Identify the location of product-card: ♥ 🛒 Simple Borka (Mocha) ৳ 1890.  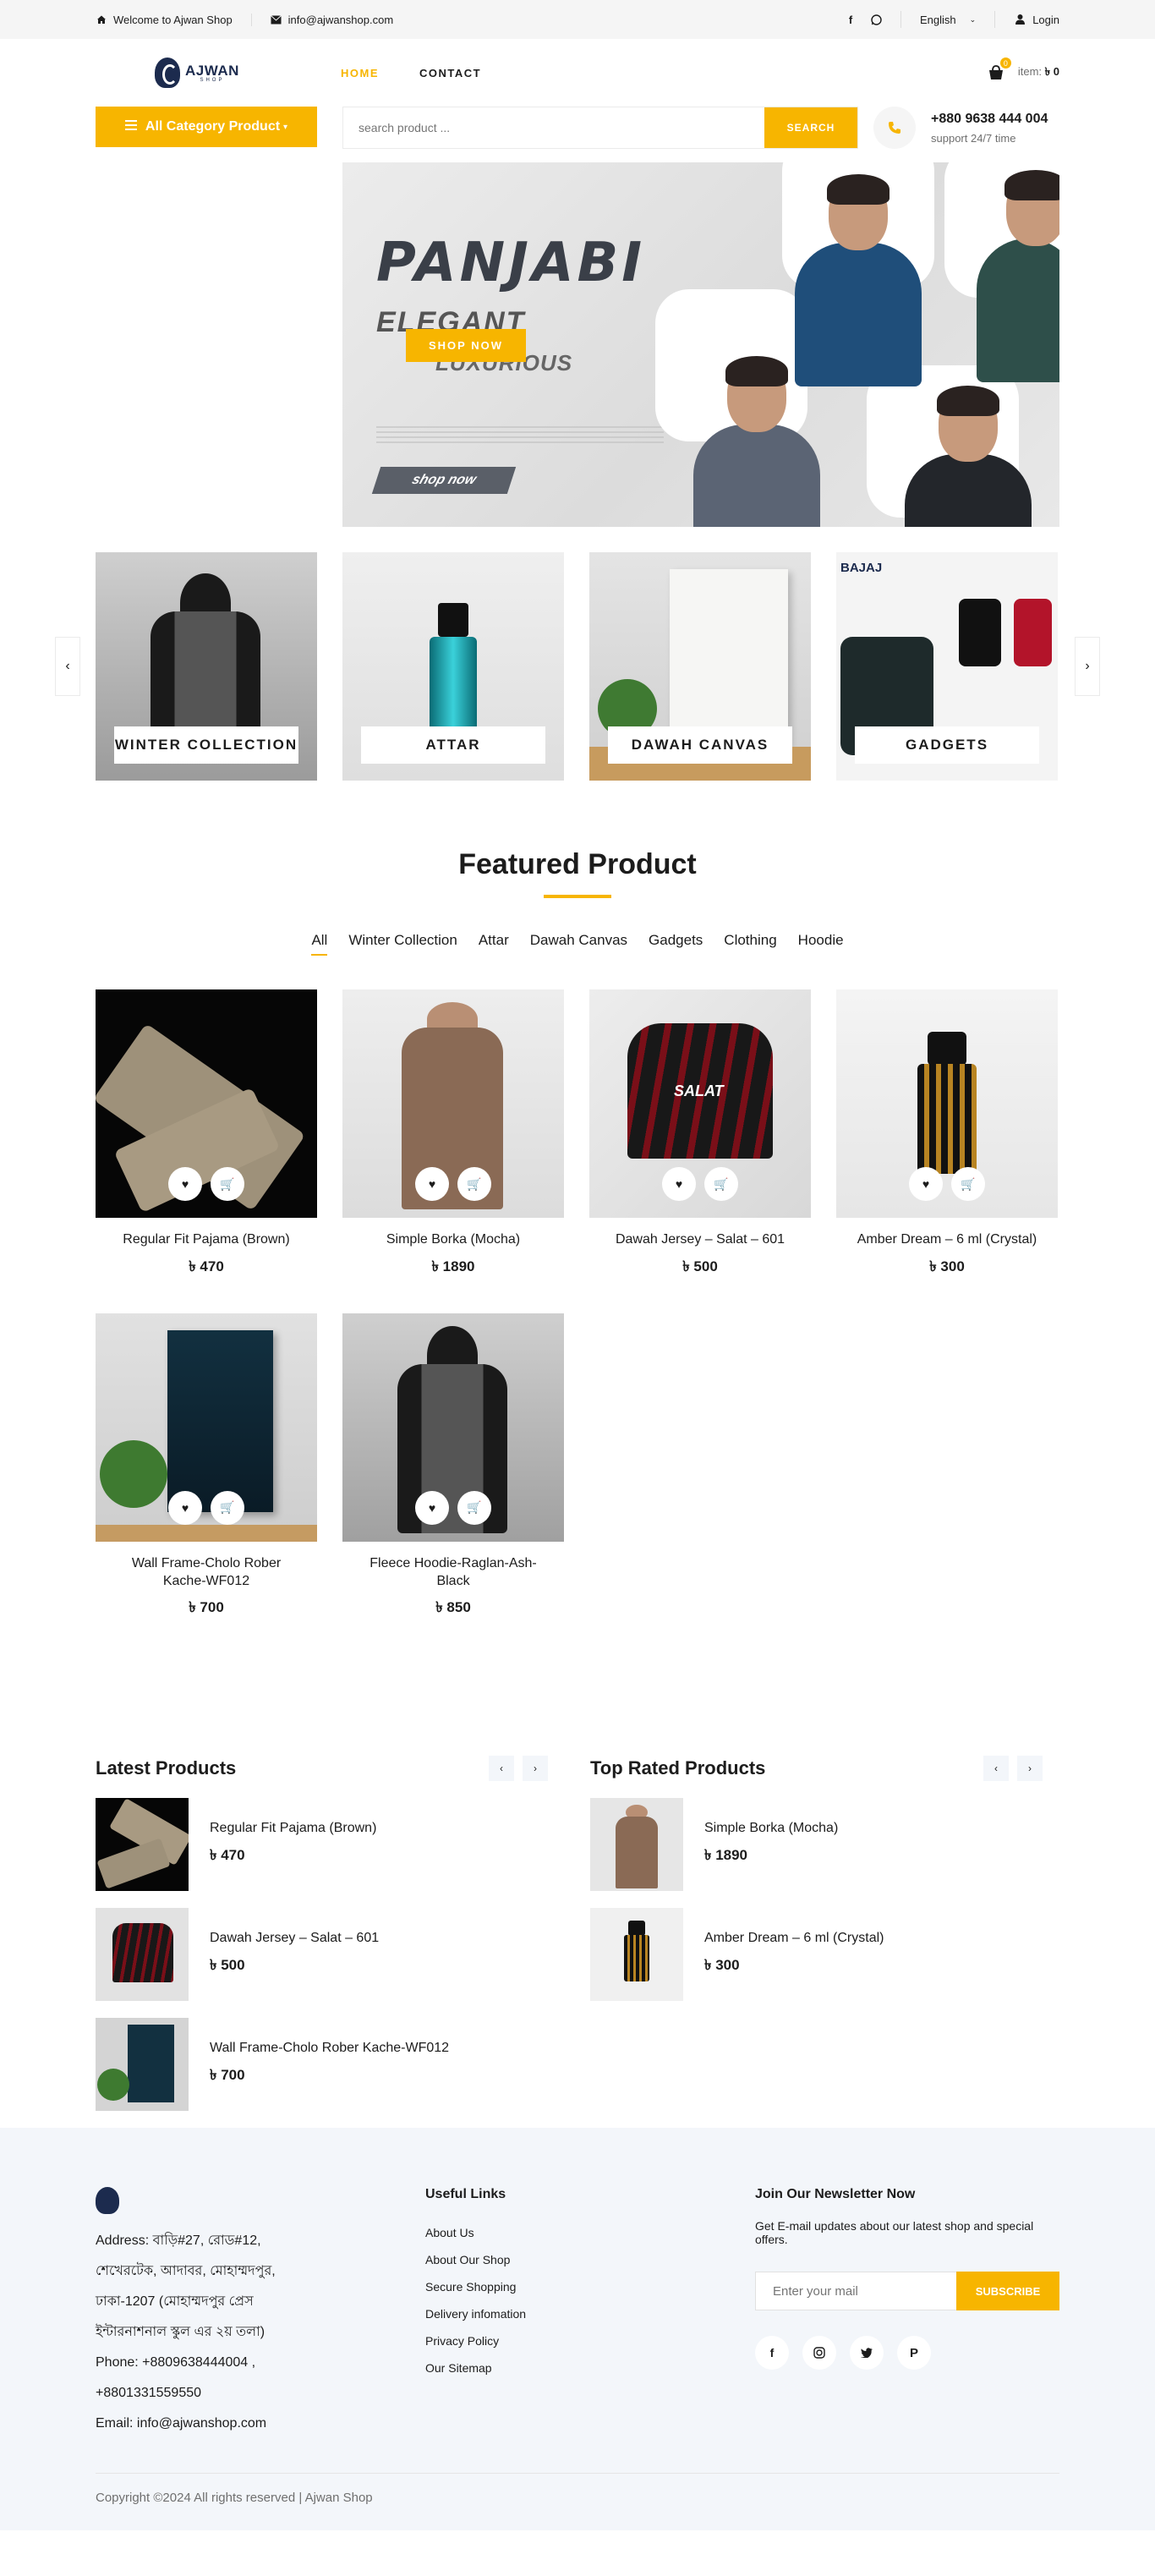
(453, 1134).